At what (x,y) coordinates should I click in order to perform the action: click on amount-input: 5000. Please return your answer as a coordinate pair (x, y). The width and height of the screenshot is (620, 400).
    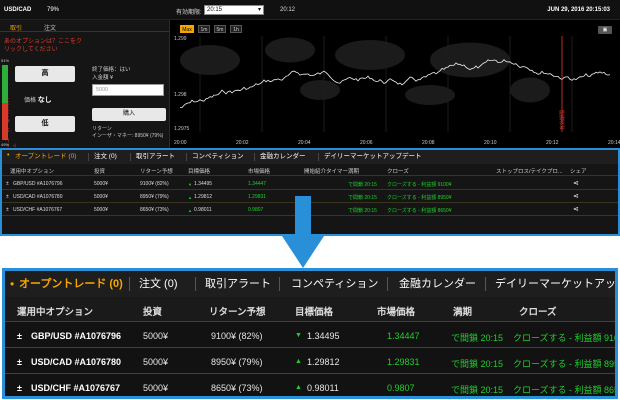
    Looking at the image, I should click on (128, 90).